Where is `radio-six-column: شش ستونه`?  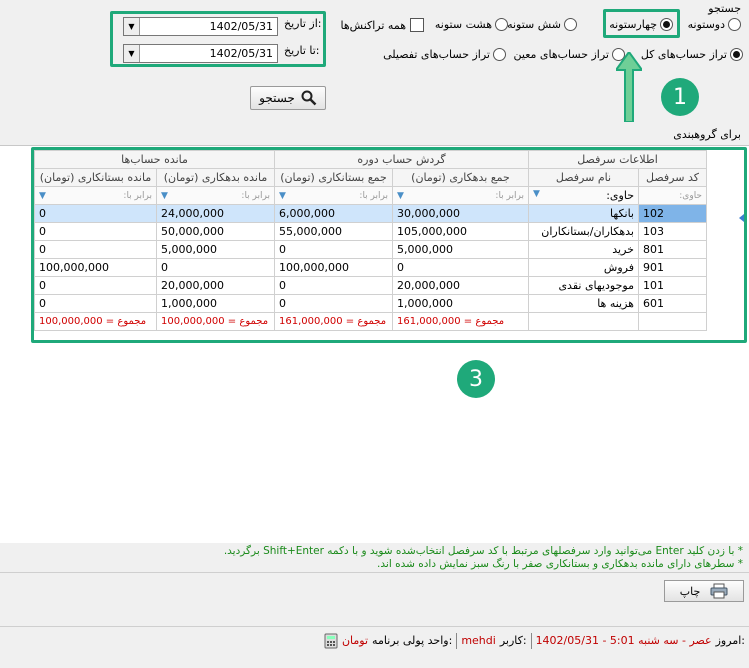 radio-six-column: شش ستونه is located at coordinates (542, 24).